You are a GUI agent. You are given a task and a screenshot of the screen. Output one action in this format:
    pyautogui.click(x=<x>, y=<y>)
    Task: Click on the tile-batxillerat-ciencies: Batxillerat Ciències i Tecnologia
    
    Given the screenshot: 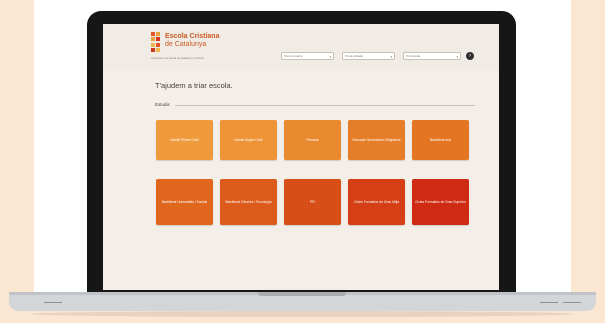 What is the action you would take?
    pyautogui.click(x=248, y=202)
    